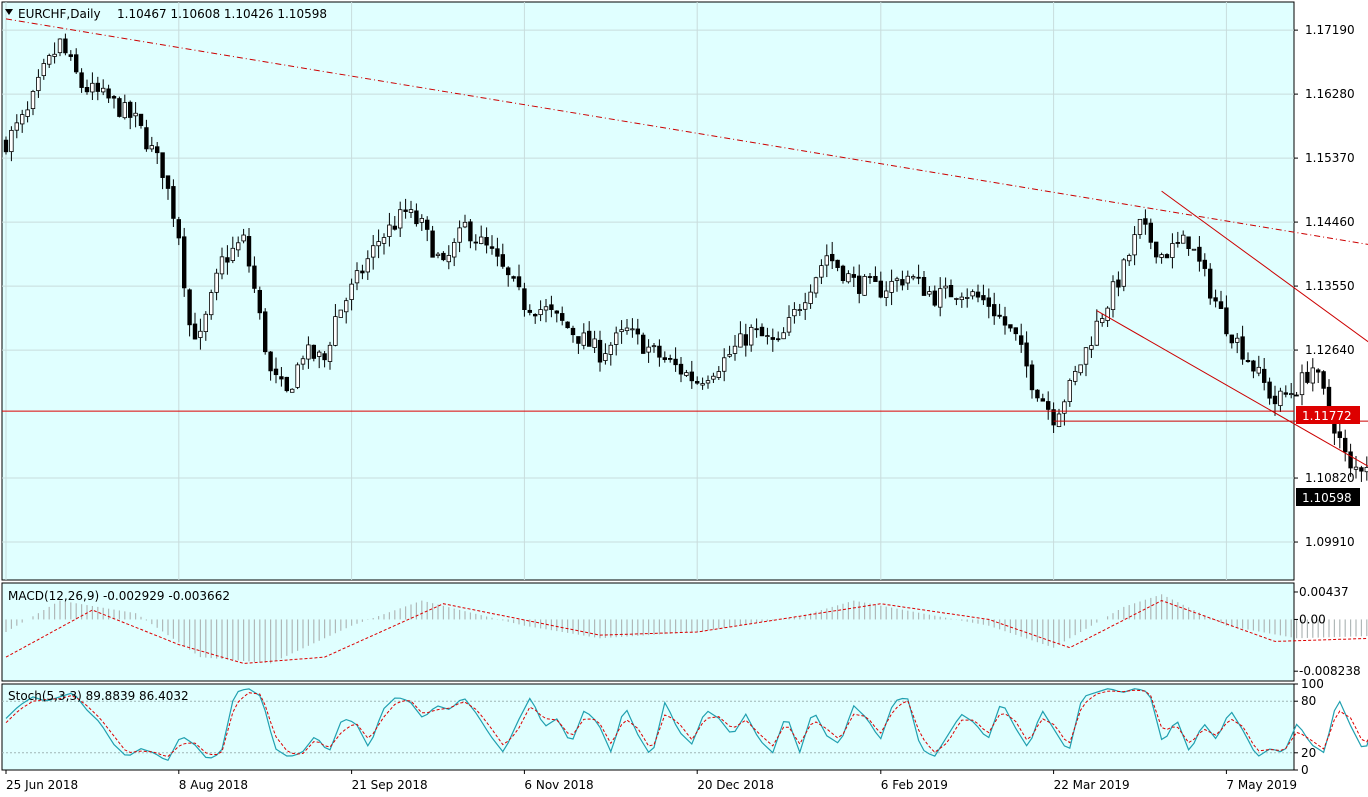  What do you see at coordinates (1330, 478) in the screenshot?
I see `price-axis-tick-label: 1.10820` at bounding box center [1330, 478].